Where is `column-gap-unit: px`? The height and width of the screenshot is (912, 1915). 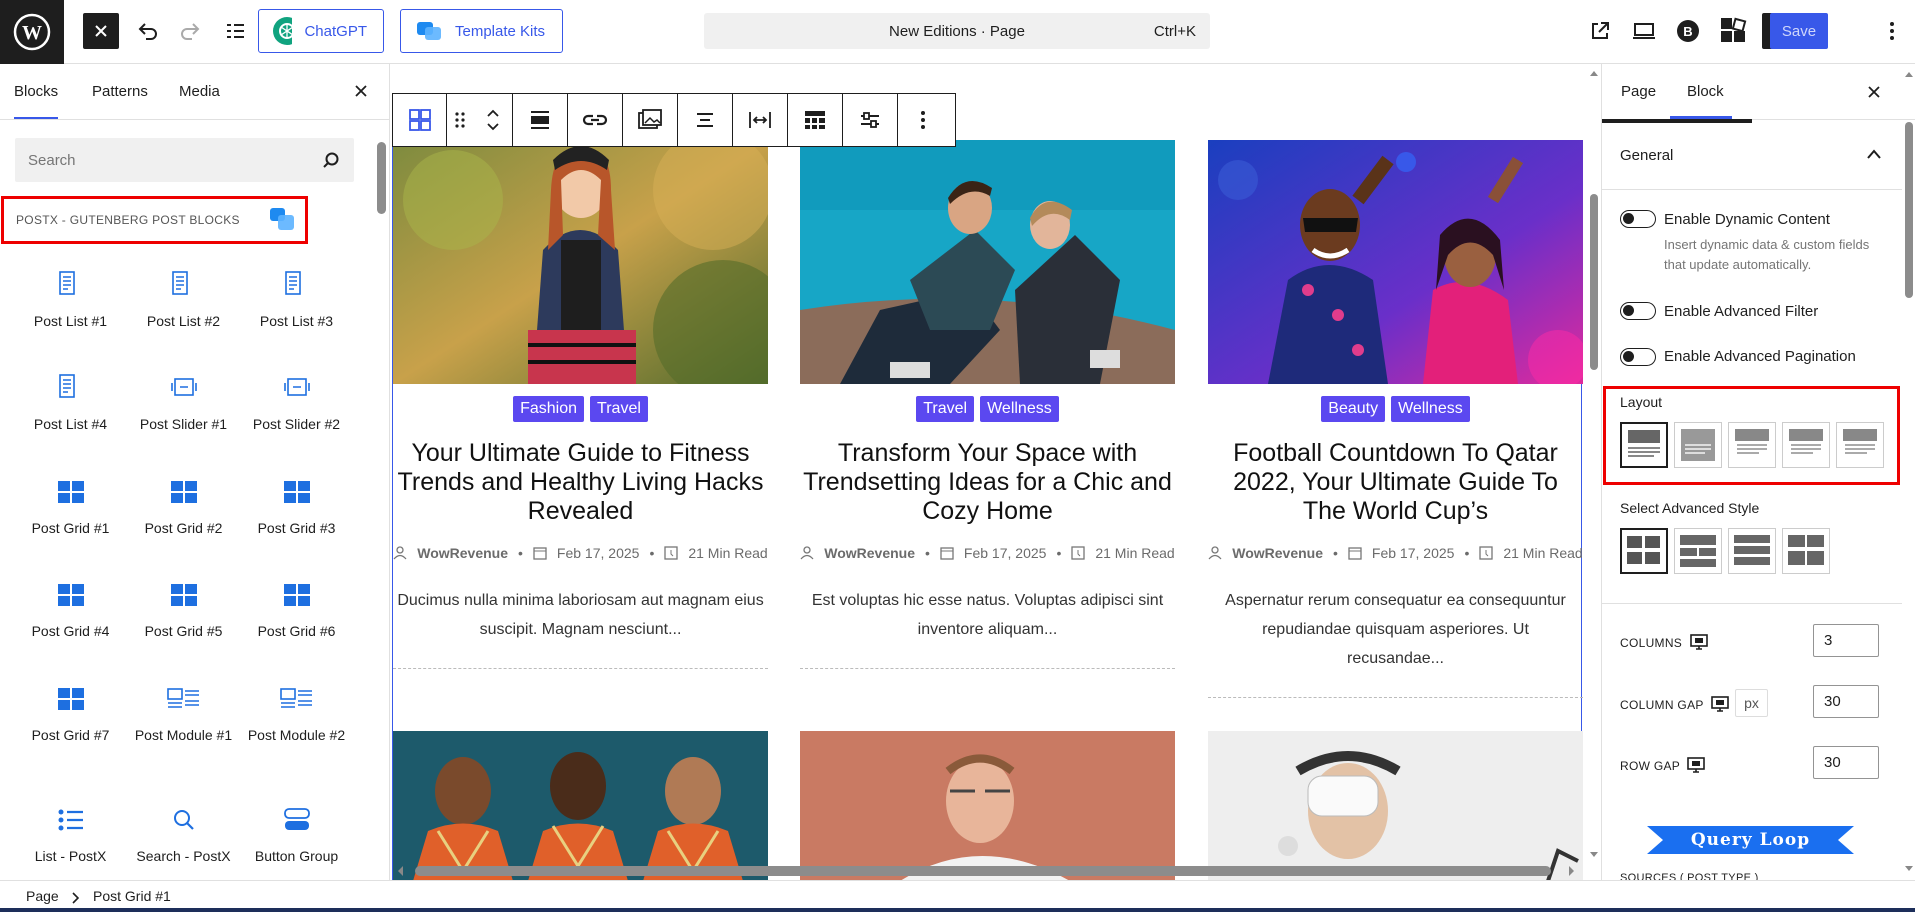 column-gap-unit: px is located at coordinates (1751, 703).